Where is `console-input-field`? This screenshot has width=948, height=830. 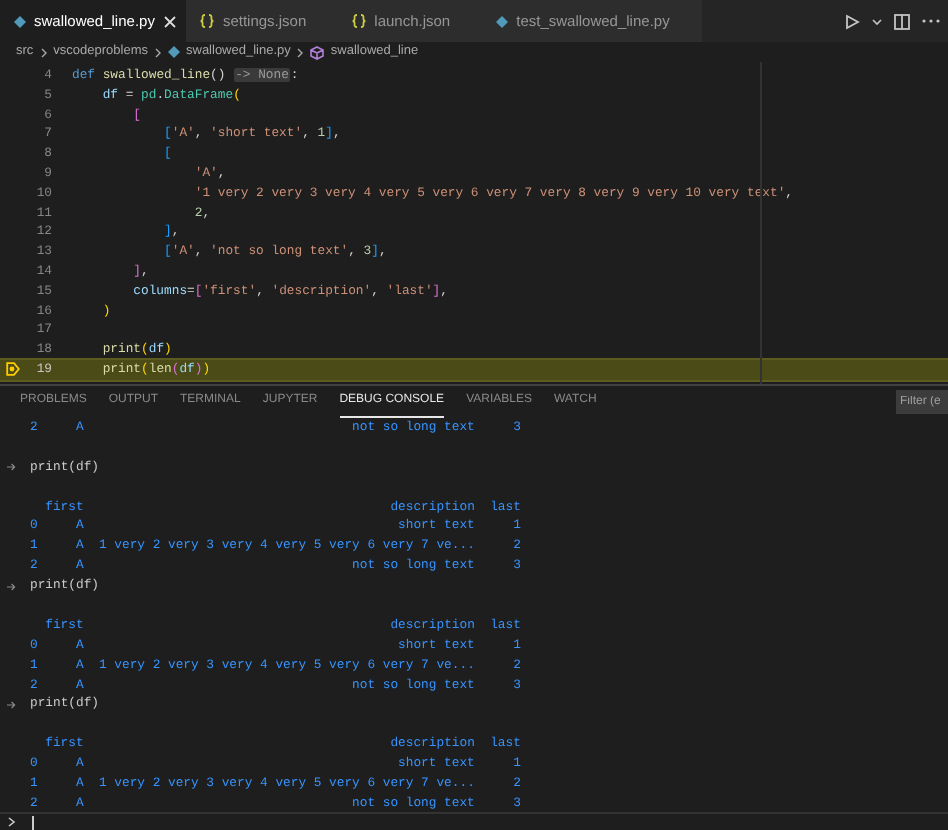 console-input-field is located at coordinates (474, 821).